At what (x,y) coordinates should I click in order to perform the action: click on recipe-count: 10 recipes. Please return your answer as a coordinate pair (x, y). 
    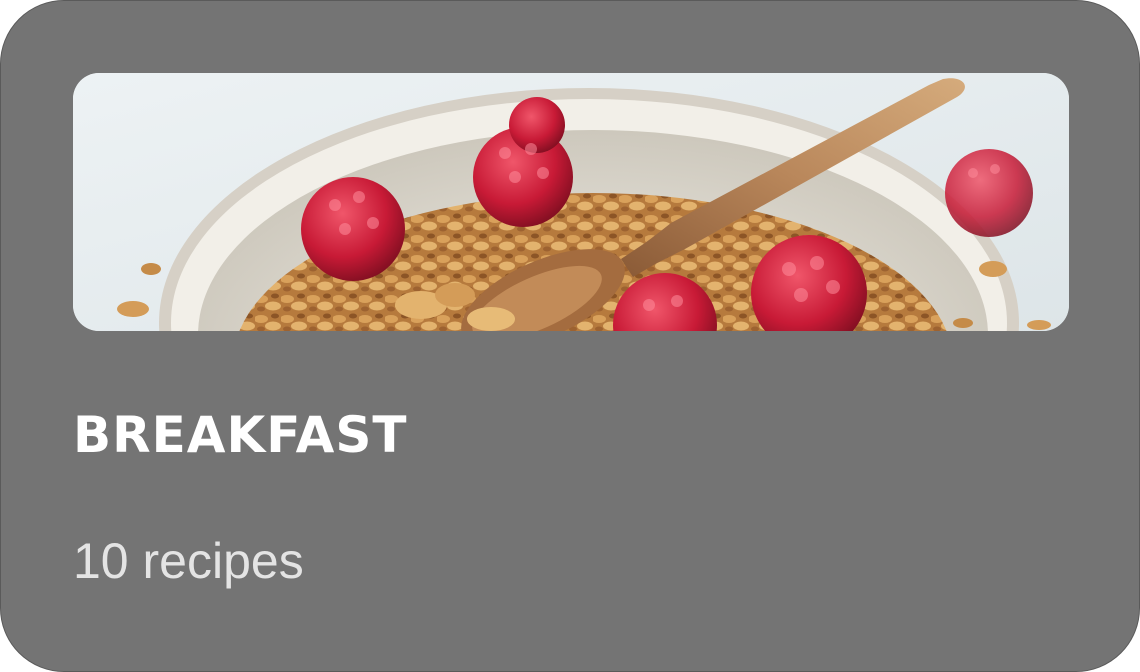
    Looking at the image, I should click on (188, 561).